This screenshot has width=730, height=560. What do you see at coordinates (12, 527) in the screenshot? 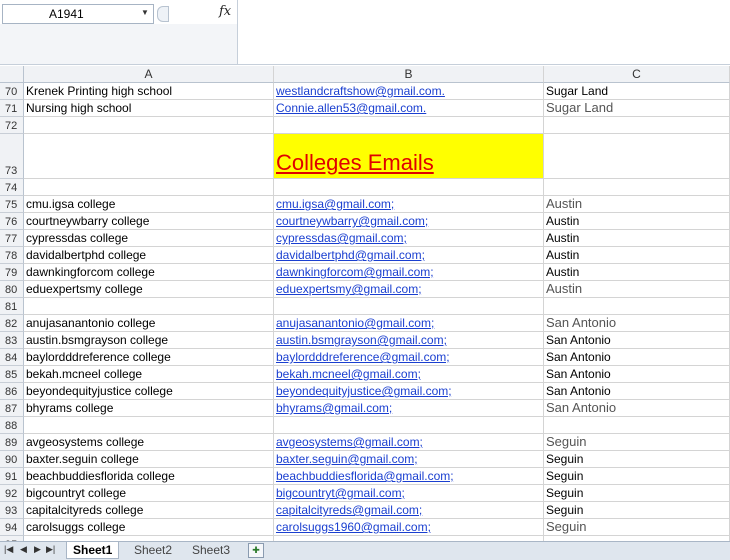
I see `row-header: 94` at bounding box center [12, 527].